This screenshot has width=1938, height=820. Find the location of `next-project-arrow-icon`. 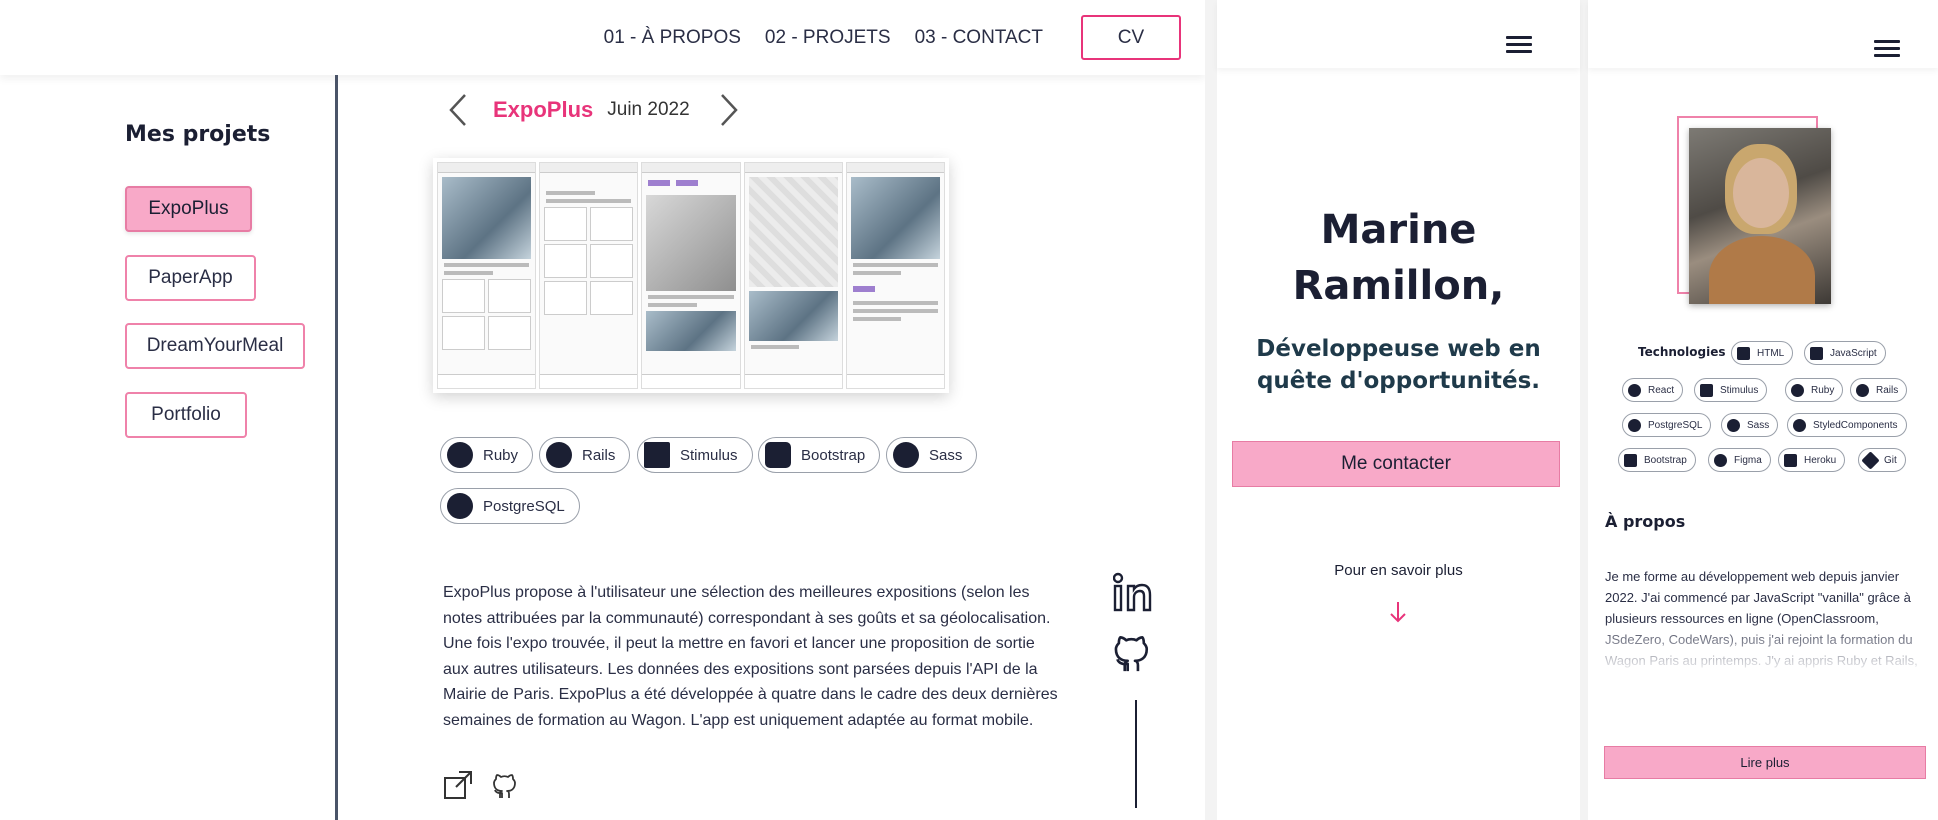

next-project-arrow-icon is located at coordinates (729, 110).